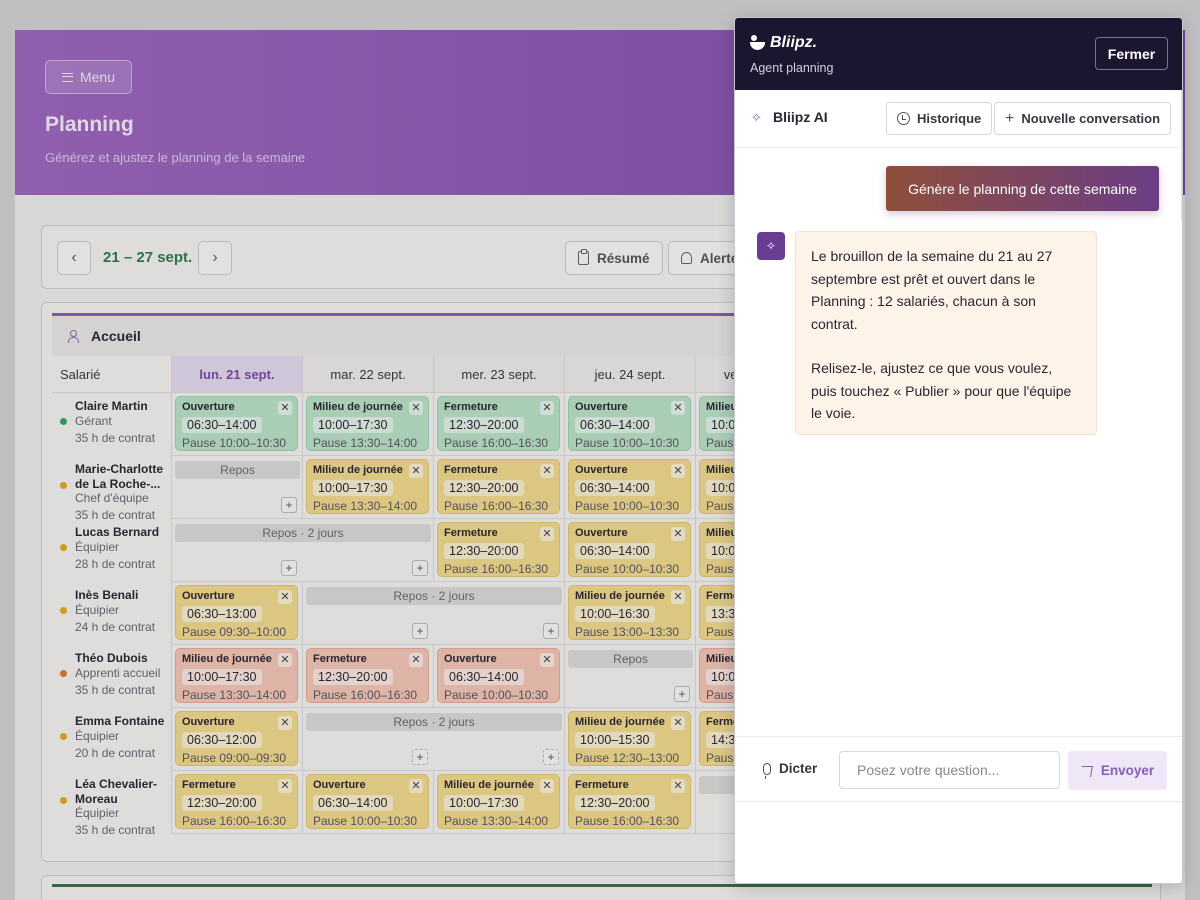 The height and width of the screenshot is (900, 1200). I want to click on clock-icon, so click(903, 118).